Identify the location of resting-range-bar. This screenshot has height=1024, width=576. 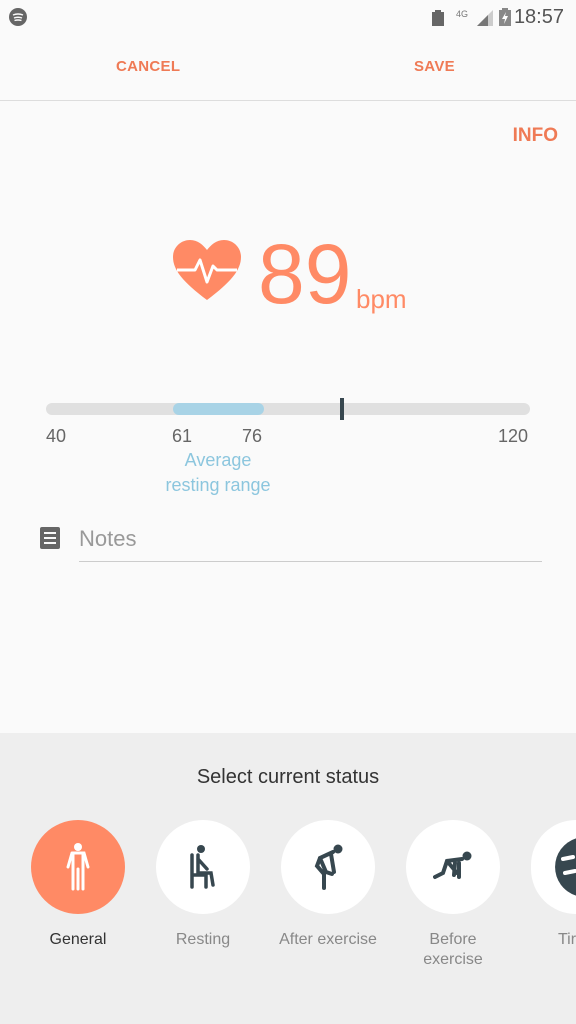
(218, 409).